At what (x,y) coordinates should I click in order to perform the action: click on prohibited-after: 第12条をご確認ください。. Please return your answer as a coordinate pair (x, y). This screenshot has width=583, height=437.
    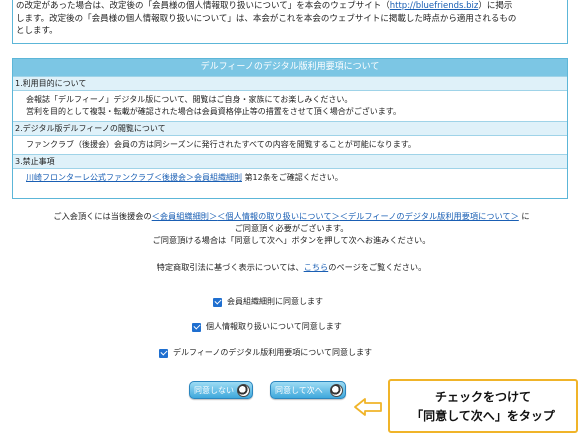
    Looking at the image, I should click on (292, 177).